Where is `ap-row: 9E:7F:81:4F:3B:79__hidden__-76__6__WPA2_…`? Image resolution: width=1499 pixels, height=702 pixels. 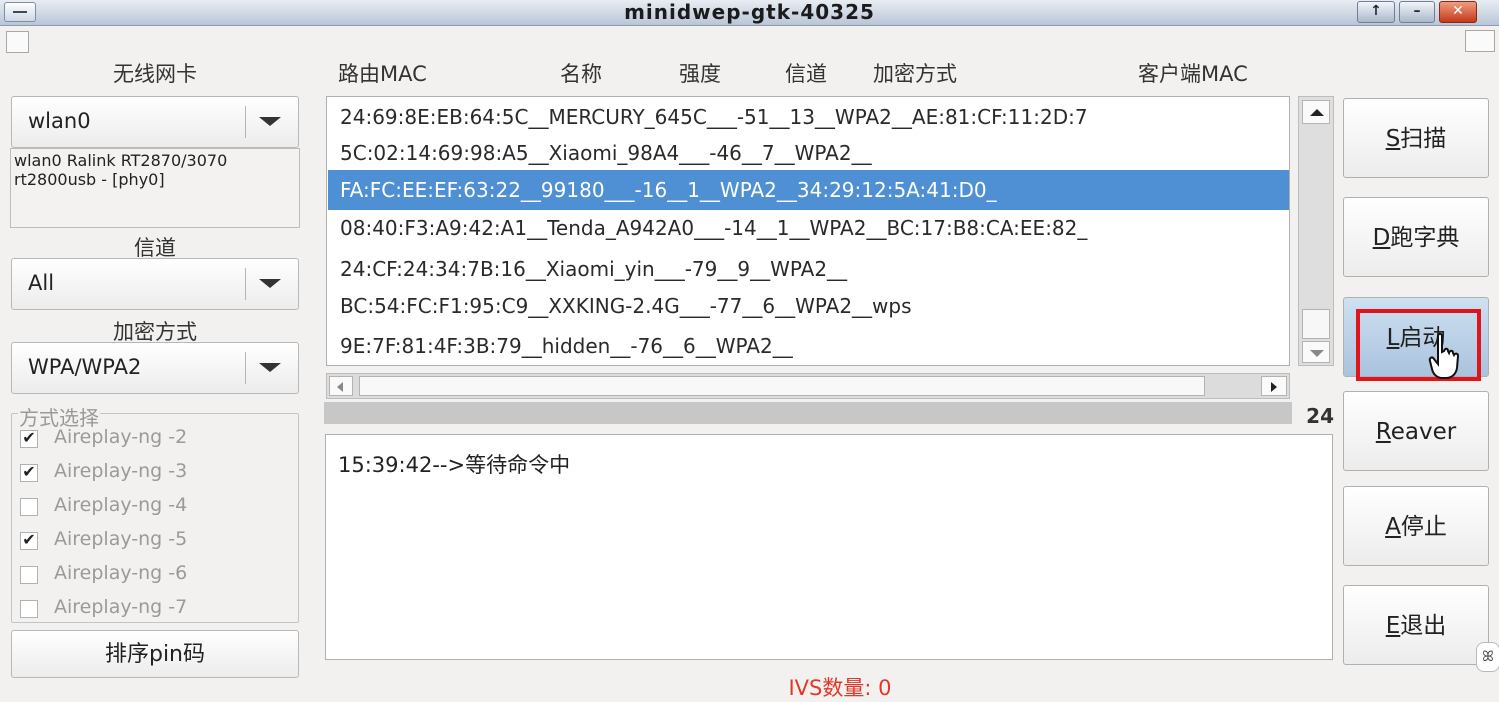 ap-row: 9E:7F:81:4F:3B:79__hidden__-76__6__WPA2_… is located at coordinates (808, 345).